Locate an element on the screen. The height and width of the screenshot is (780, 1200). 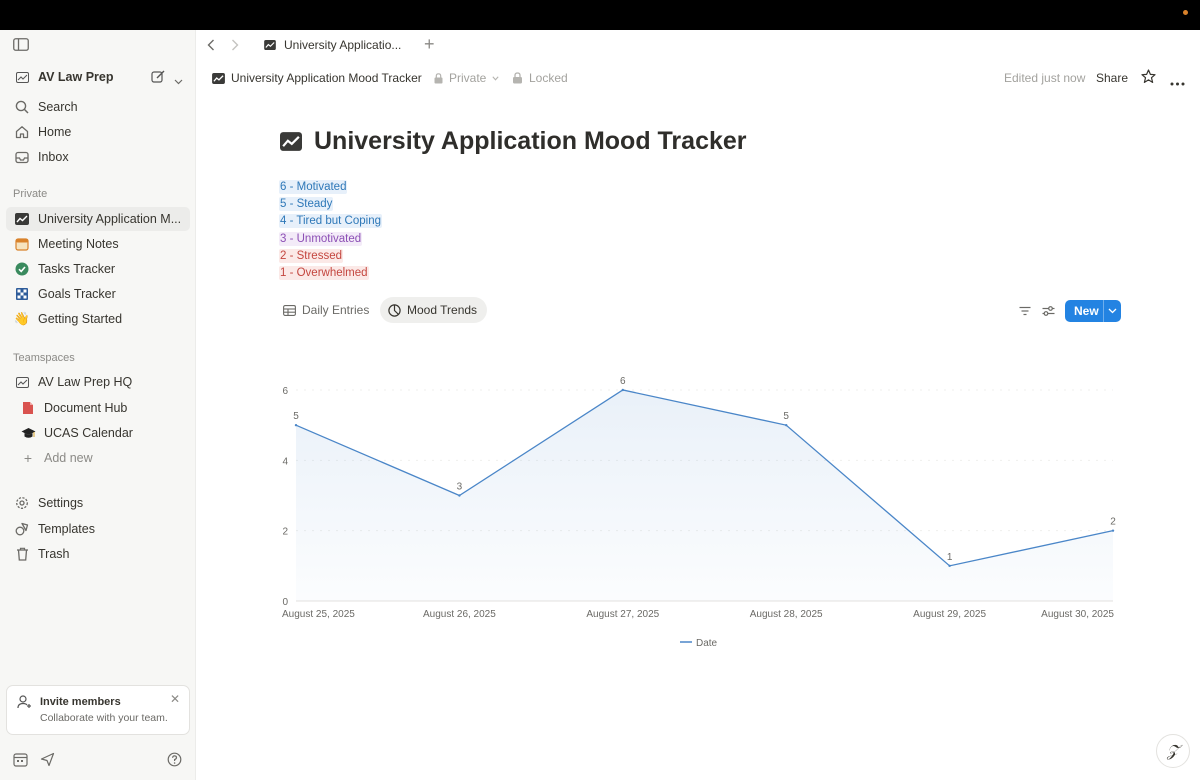
mood-legend-item: 4 - Tired but Coping is located at coordinates (331, 221).